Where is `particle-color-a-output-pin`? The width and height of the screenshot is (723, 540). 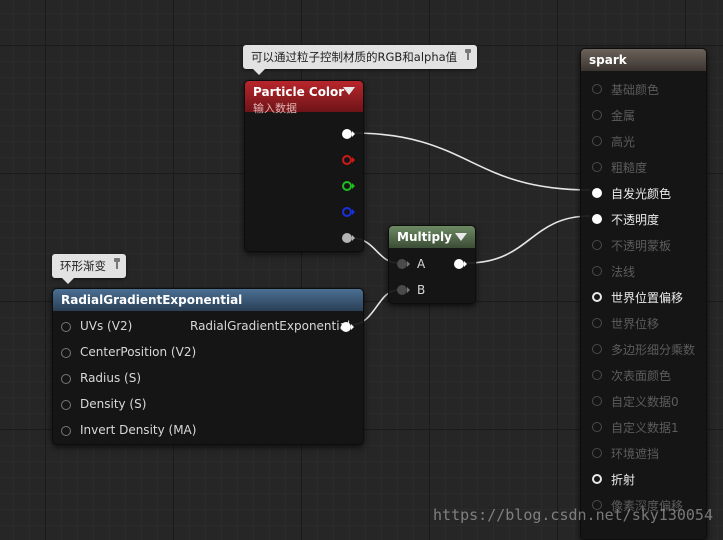 particle-color-a-output-pin is located at coordinates (348, 238).